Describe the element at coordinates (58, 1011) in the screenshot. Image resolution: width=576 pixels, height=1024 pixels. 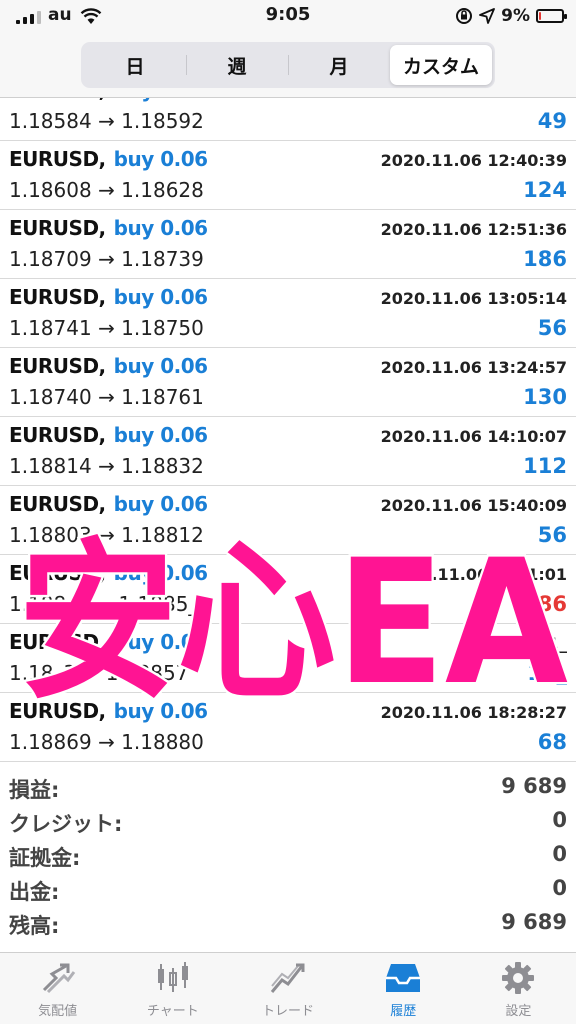
I see `tab-label: 気配値` at that location.